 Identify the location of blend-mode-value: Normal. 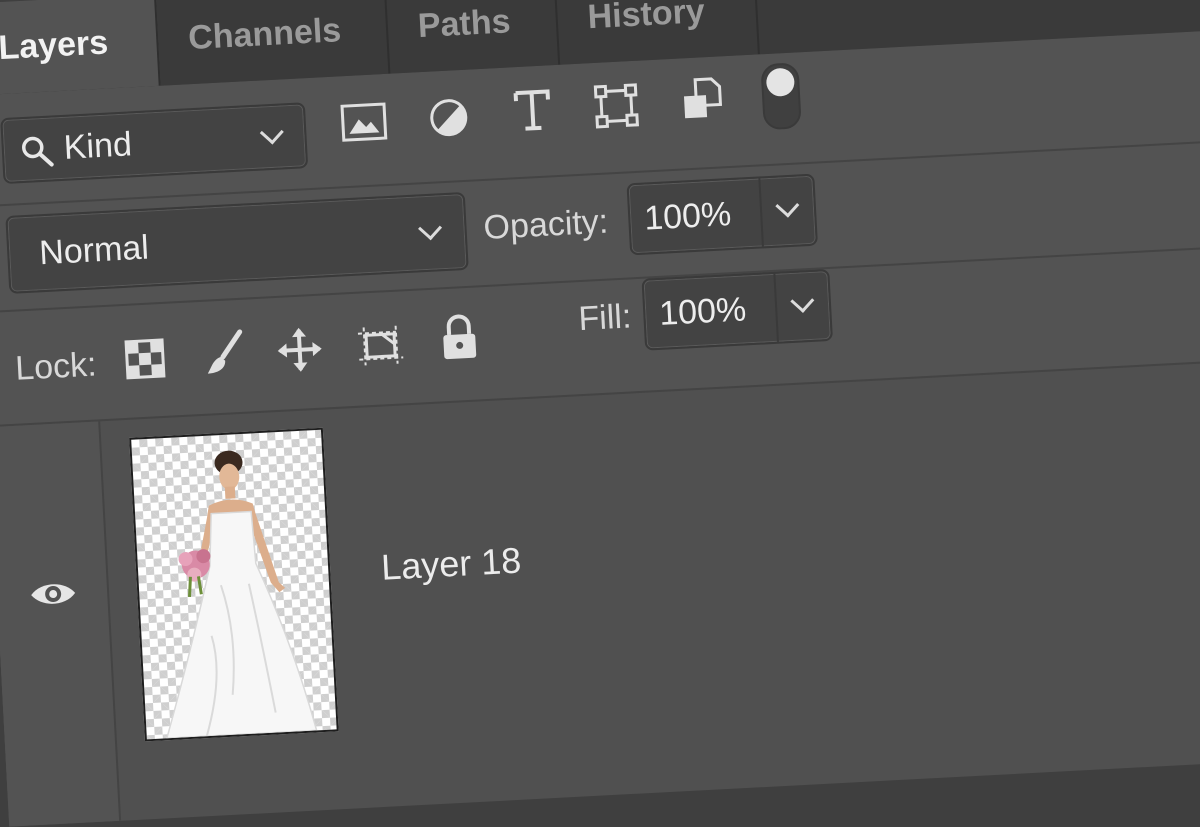
(94, 250).